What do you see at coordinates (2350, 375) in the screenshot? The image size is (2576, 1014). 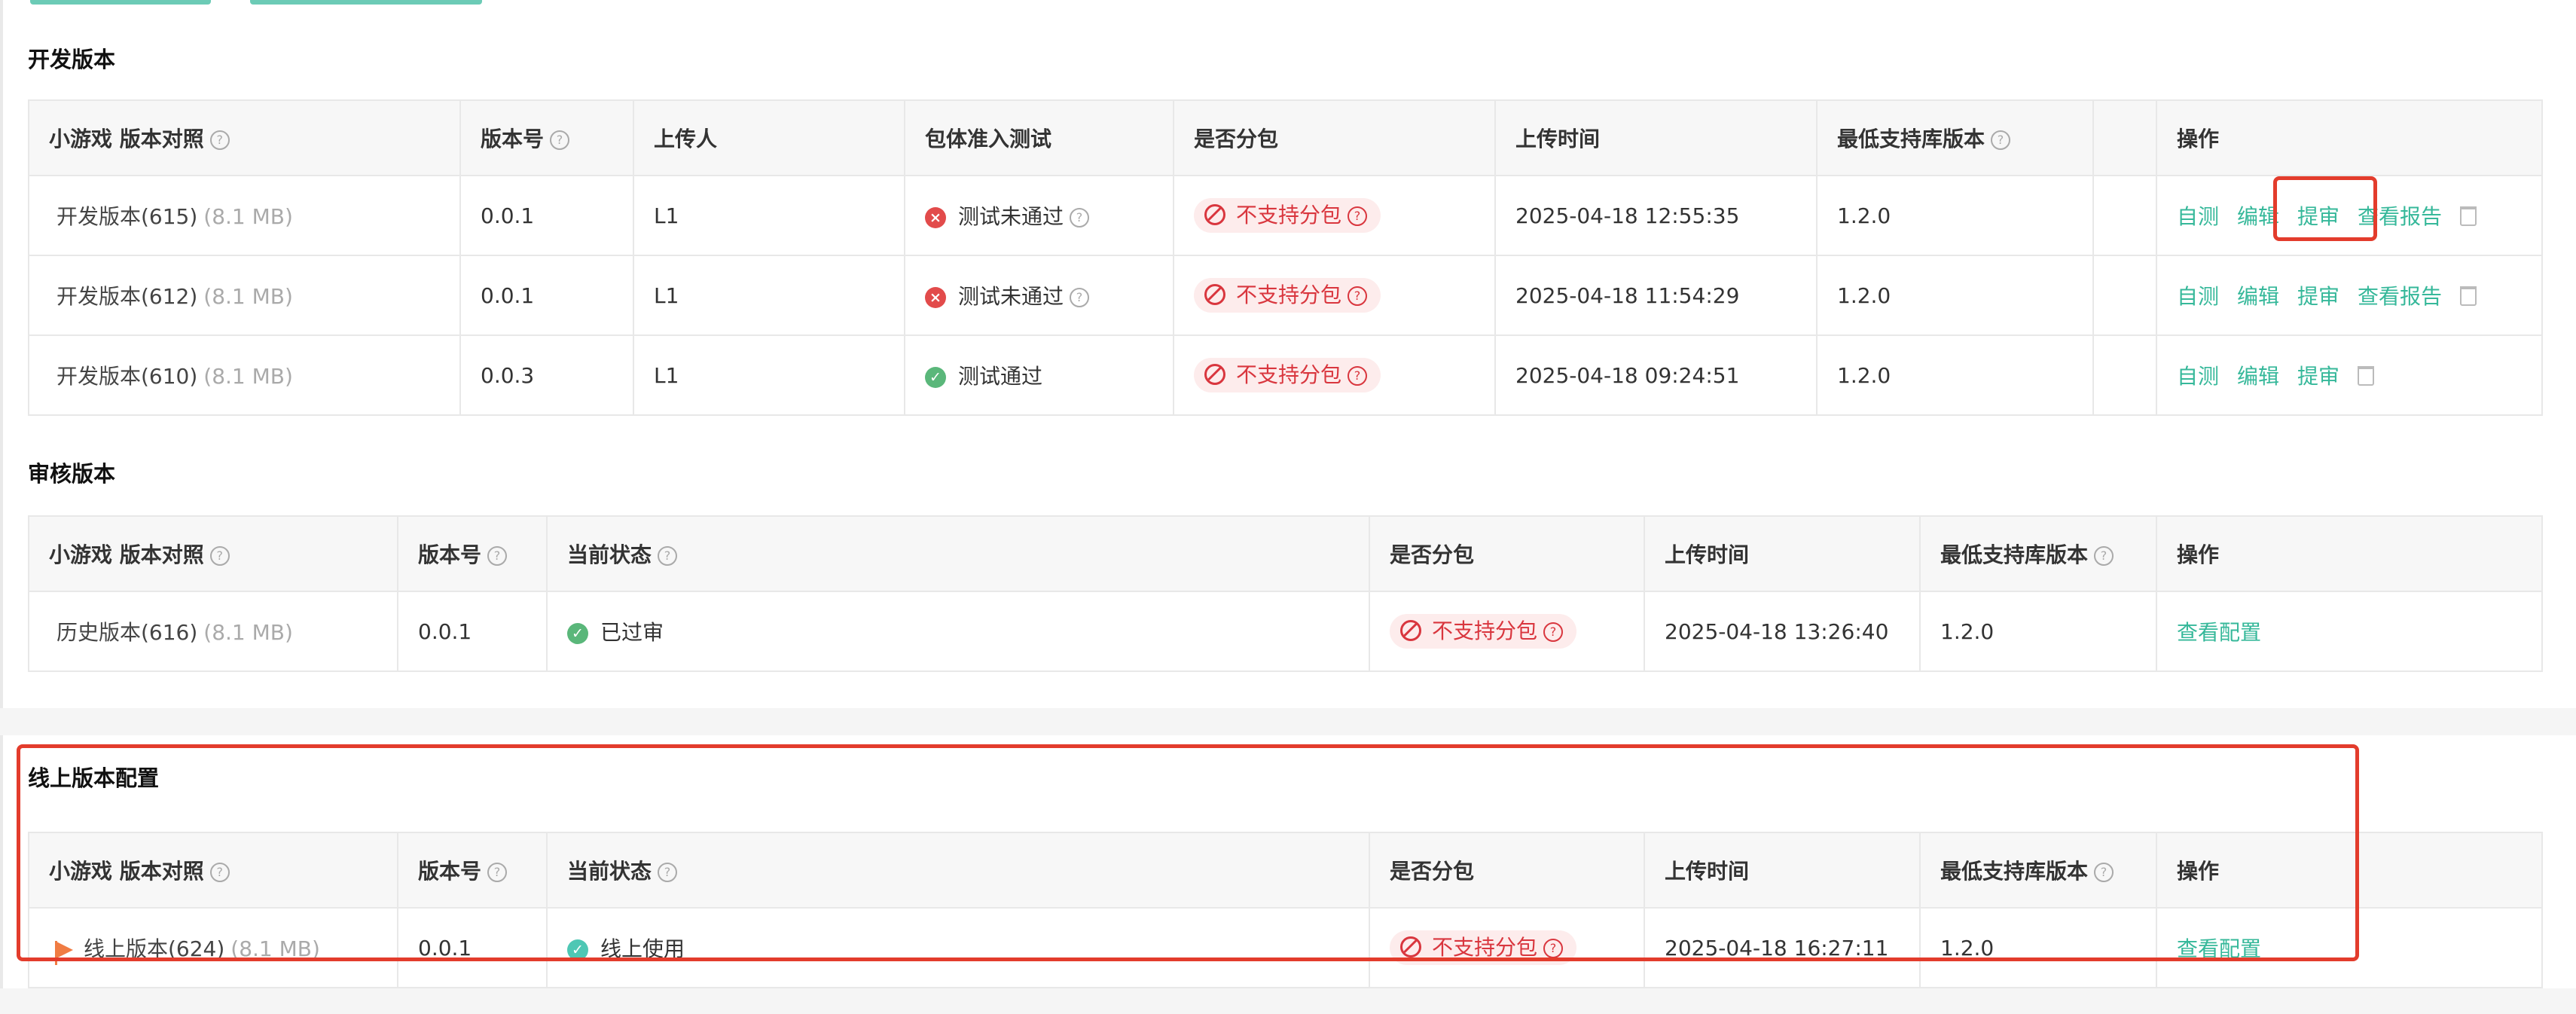 I see `actions-cell: 自测 编辑 提审` at bounding box center [2350, 375].